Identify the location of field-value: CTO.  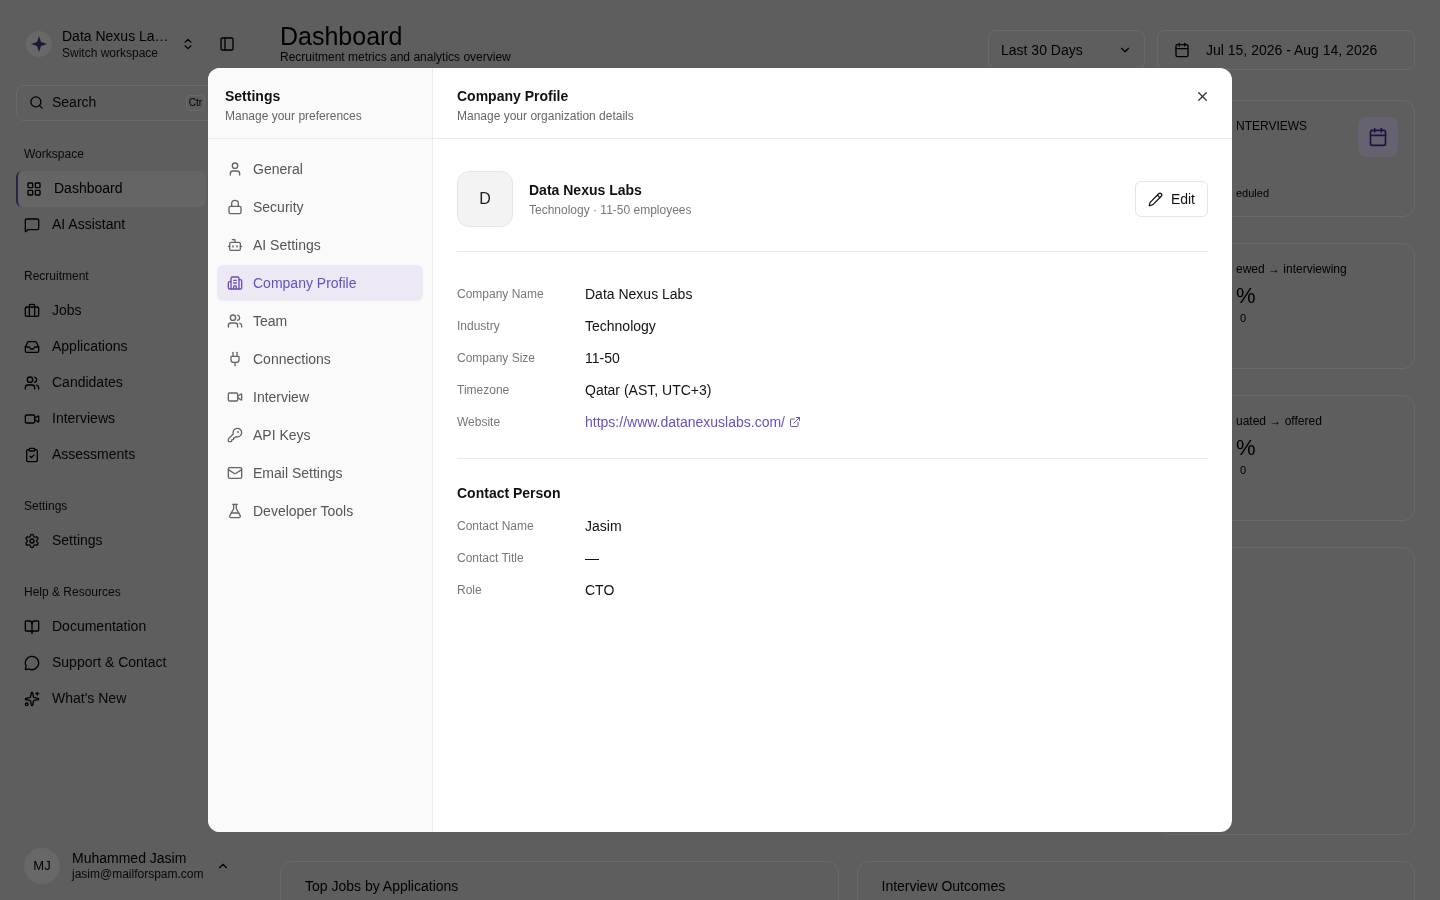
(600, 590).